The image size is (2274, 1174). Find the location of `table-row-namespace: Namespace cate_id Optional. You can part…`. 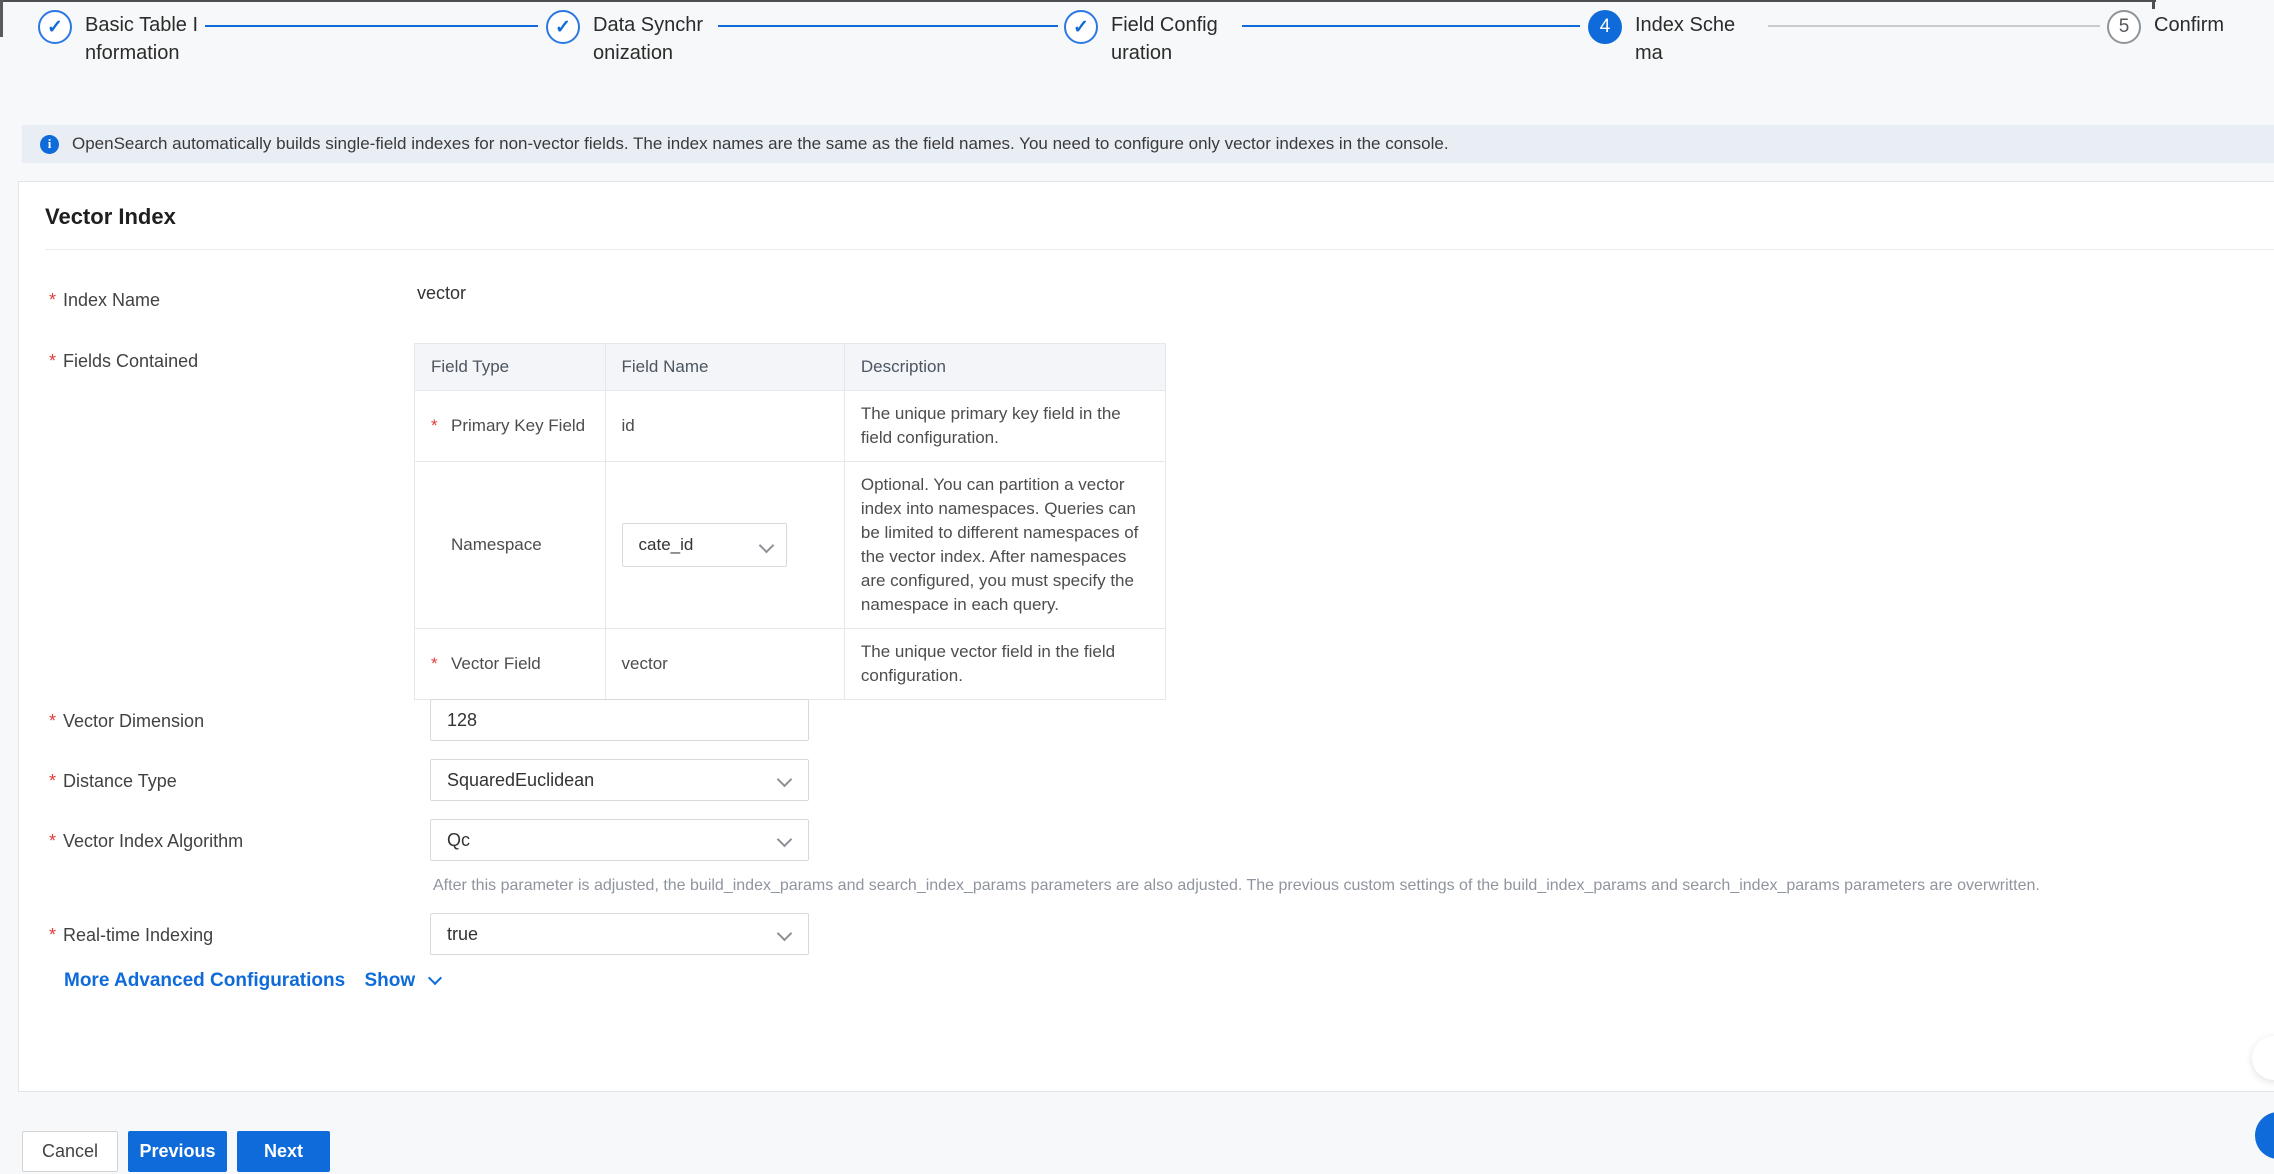

table-row-namespace: Namespace cate_id Optional. You can part… is located at coordinates (790, 544).